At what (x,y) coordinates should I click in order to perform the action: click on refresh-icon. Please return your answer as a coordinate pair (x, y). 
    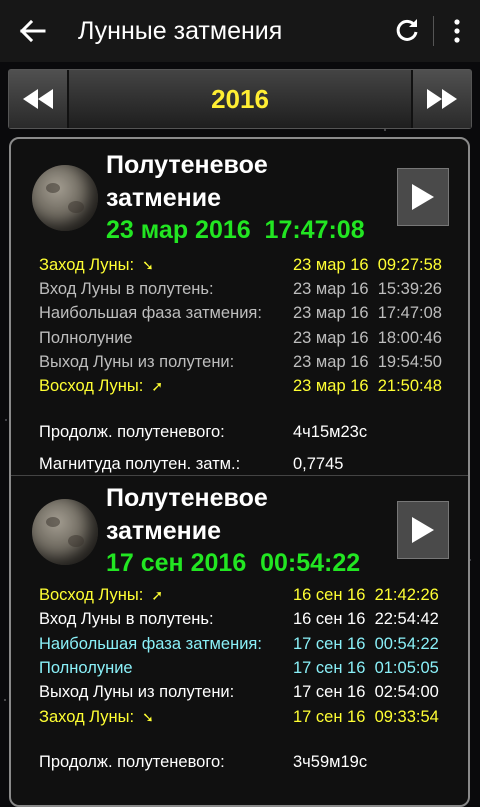
    Looking at the image, I should click on (407, 30).